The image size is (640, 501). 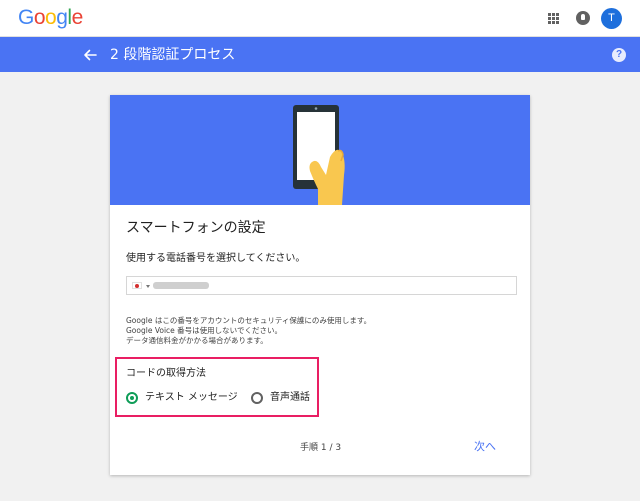 What do you see at coordinates (173, 55) in the screenshot?
I see `page-title: 2 段階認証プロセス` at bounding box center [173, 55].